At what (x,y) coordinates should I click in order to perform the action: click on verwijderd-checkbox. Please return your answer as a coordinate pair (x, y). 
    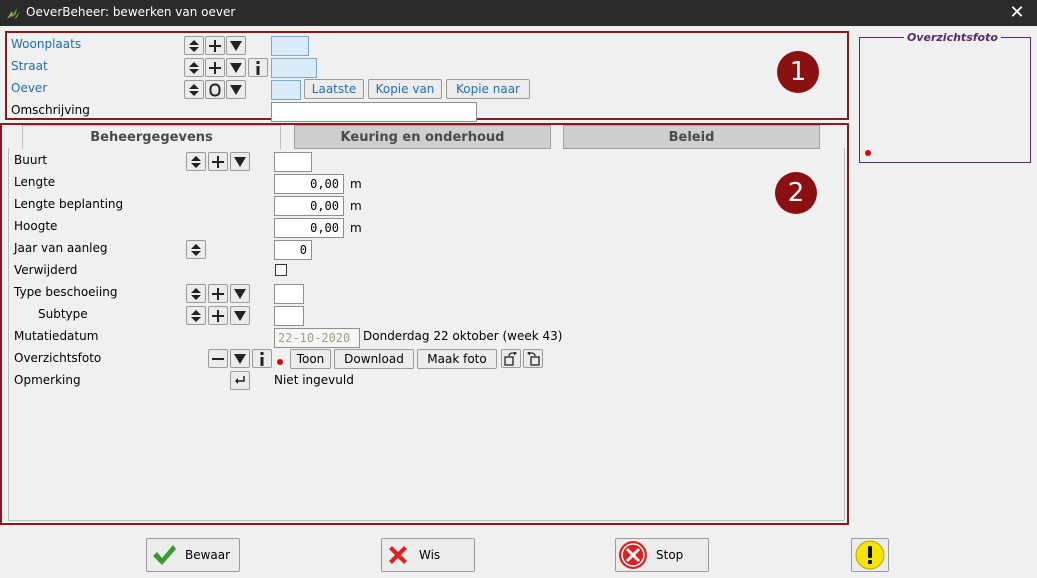
    Looking at the image, I should click on (281, 270).